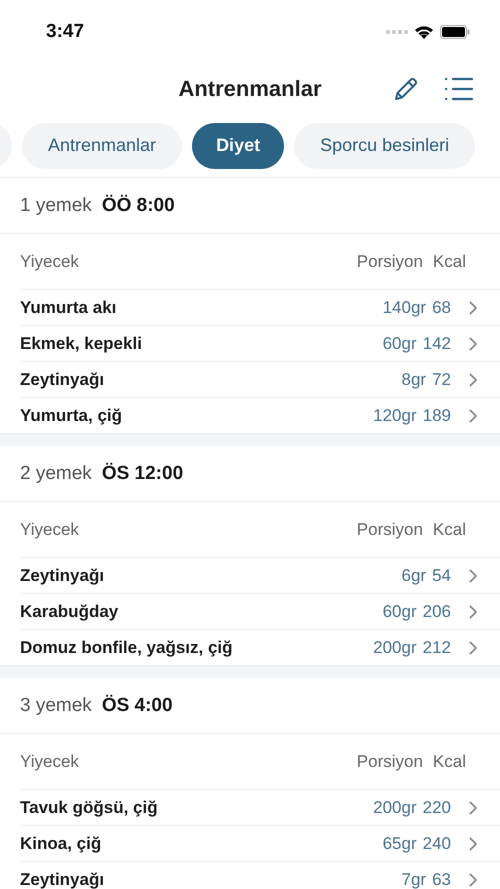  What do you see at coordinates (70, 612) in the screenshot?
I see `food-name: Karabuğday` at bounding box center [70, 612].